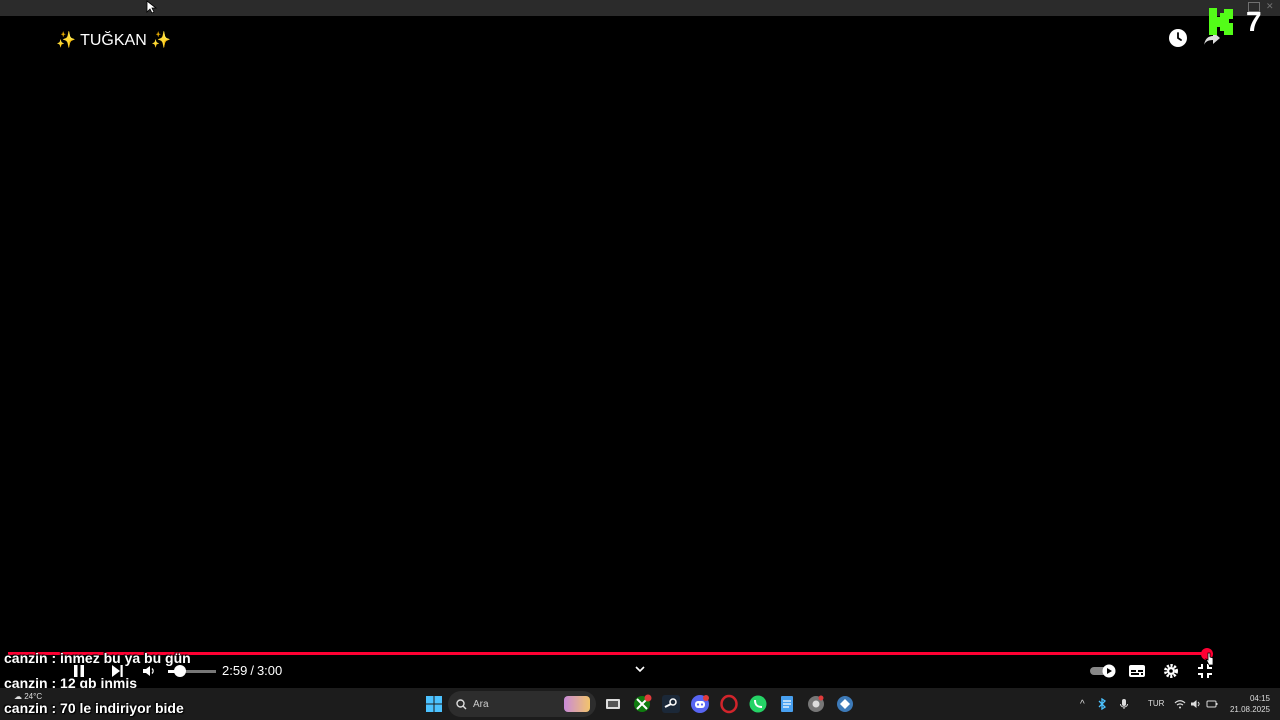 This screenshot has height=720, width=1280. Describe the element at coordinates (845, 704) in the screenshot. I see `app-icon` at that location.